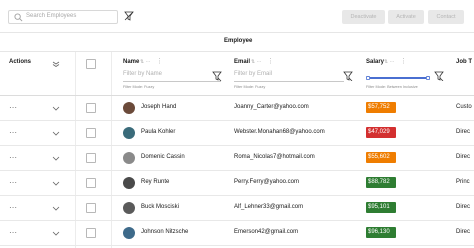 This screenshot has height=248, width=474. I want to click on email-filter-mode: Filter Mode: Fuzzy, so click(250, 87).